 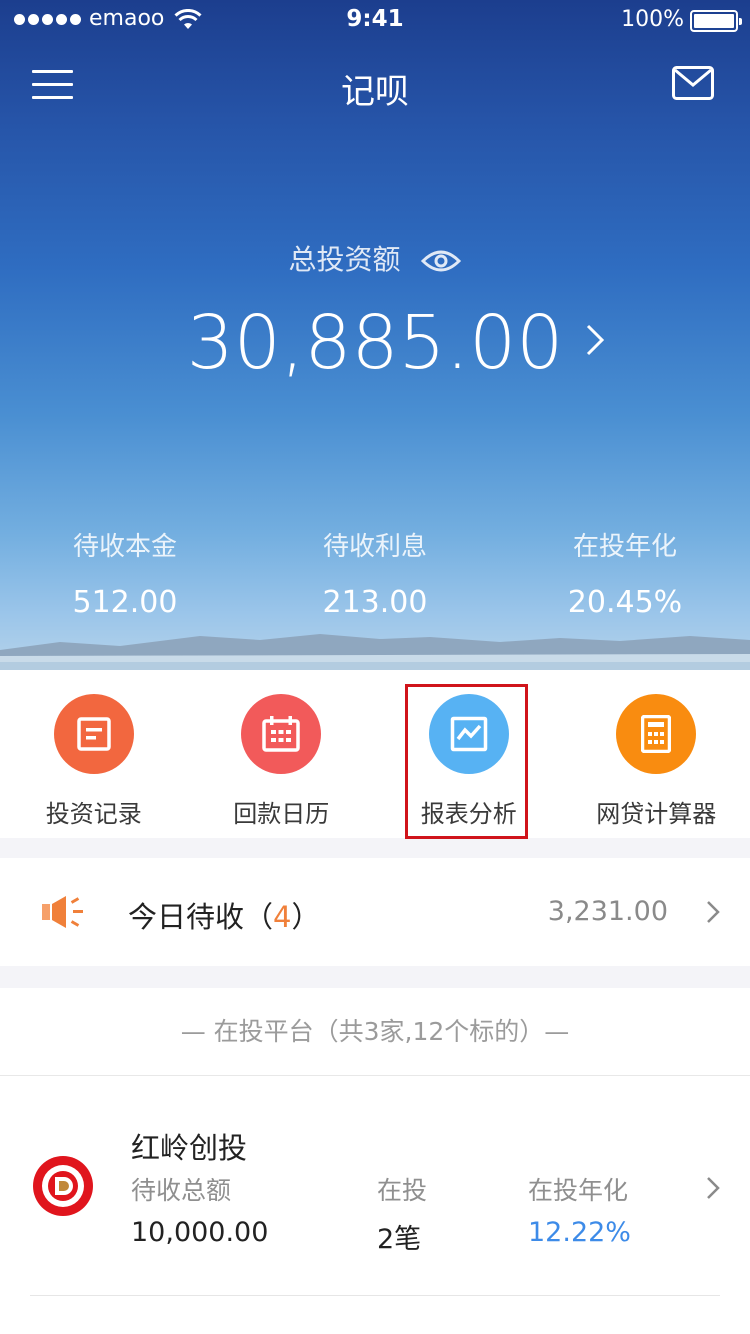 I want to click on summary-stats: 待收本金 512.00 待收利息 213.00 在投年化 20.45%, so click(x=375, y=573).